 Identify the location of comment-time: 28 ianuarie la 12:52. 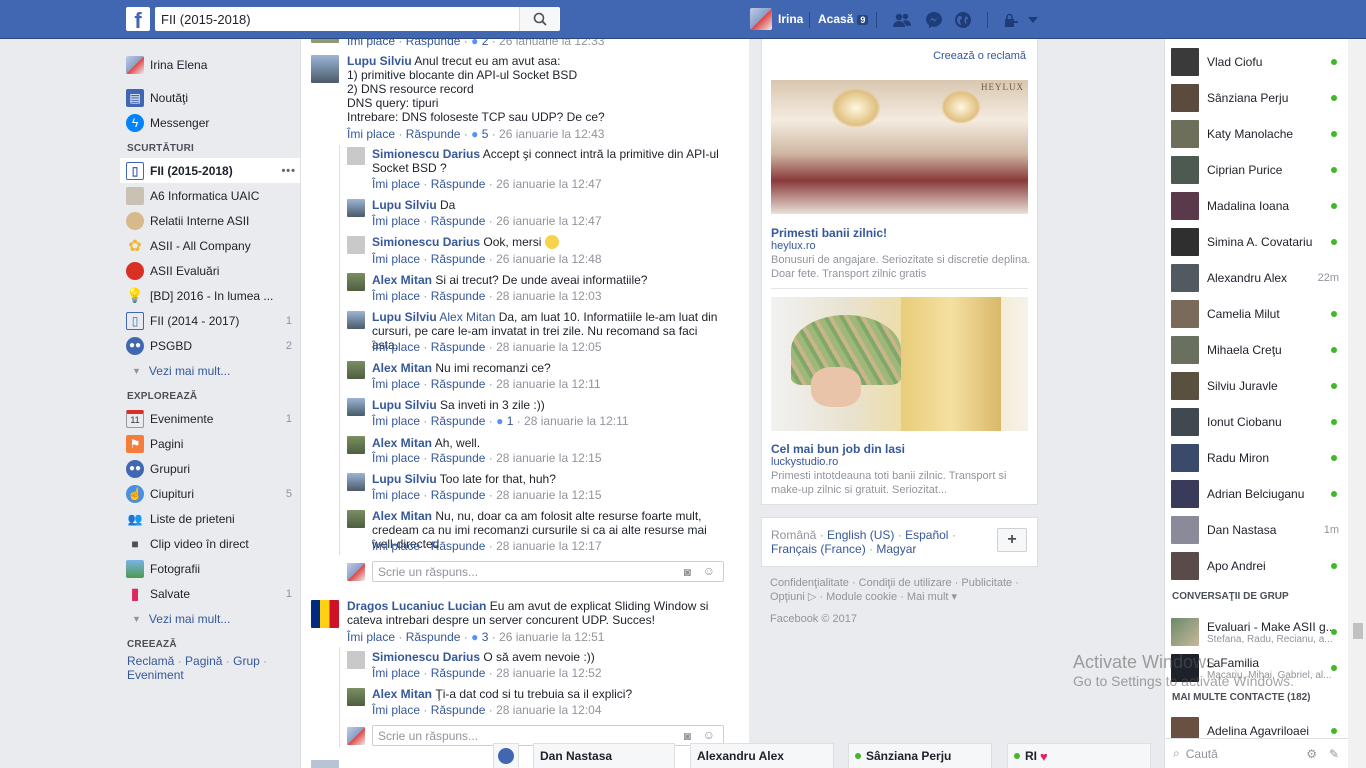
(548, 673).